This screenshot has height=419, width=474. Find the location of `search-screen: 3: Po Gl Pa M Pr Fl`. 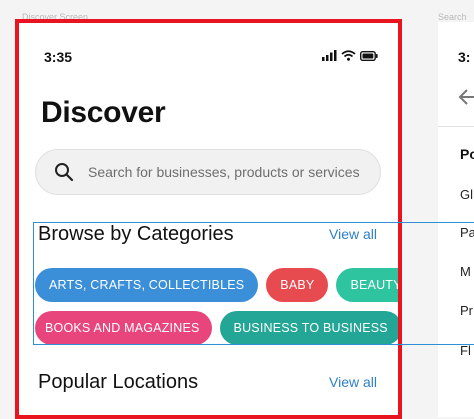

search-screen: 3: Po Gl Pa M Pr Fl is located at coordinates (456, 219).